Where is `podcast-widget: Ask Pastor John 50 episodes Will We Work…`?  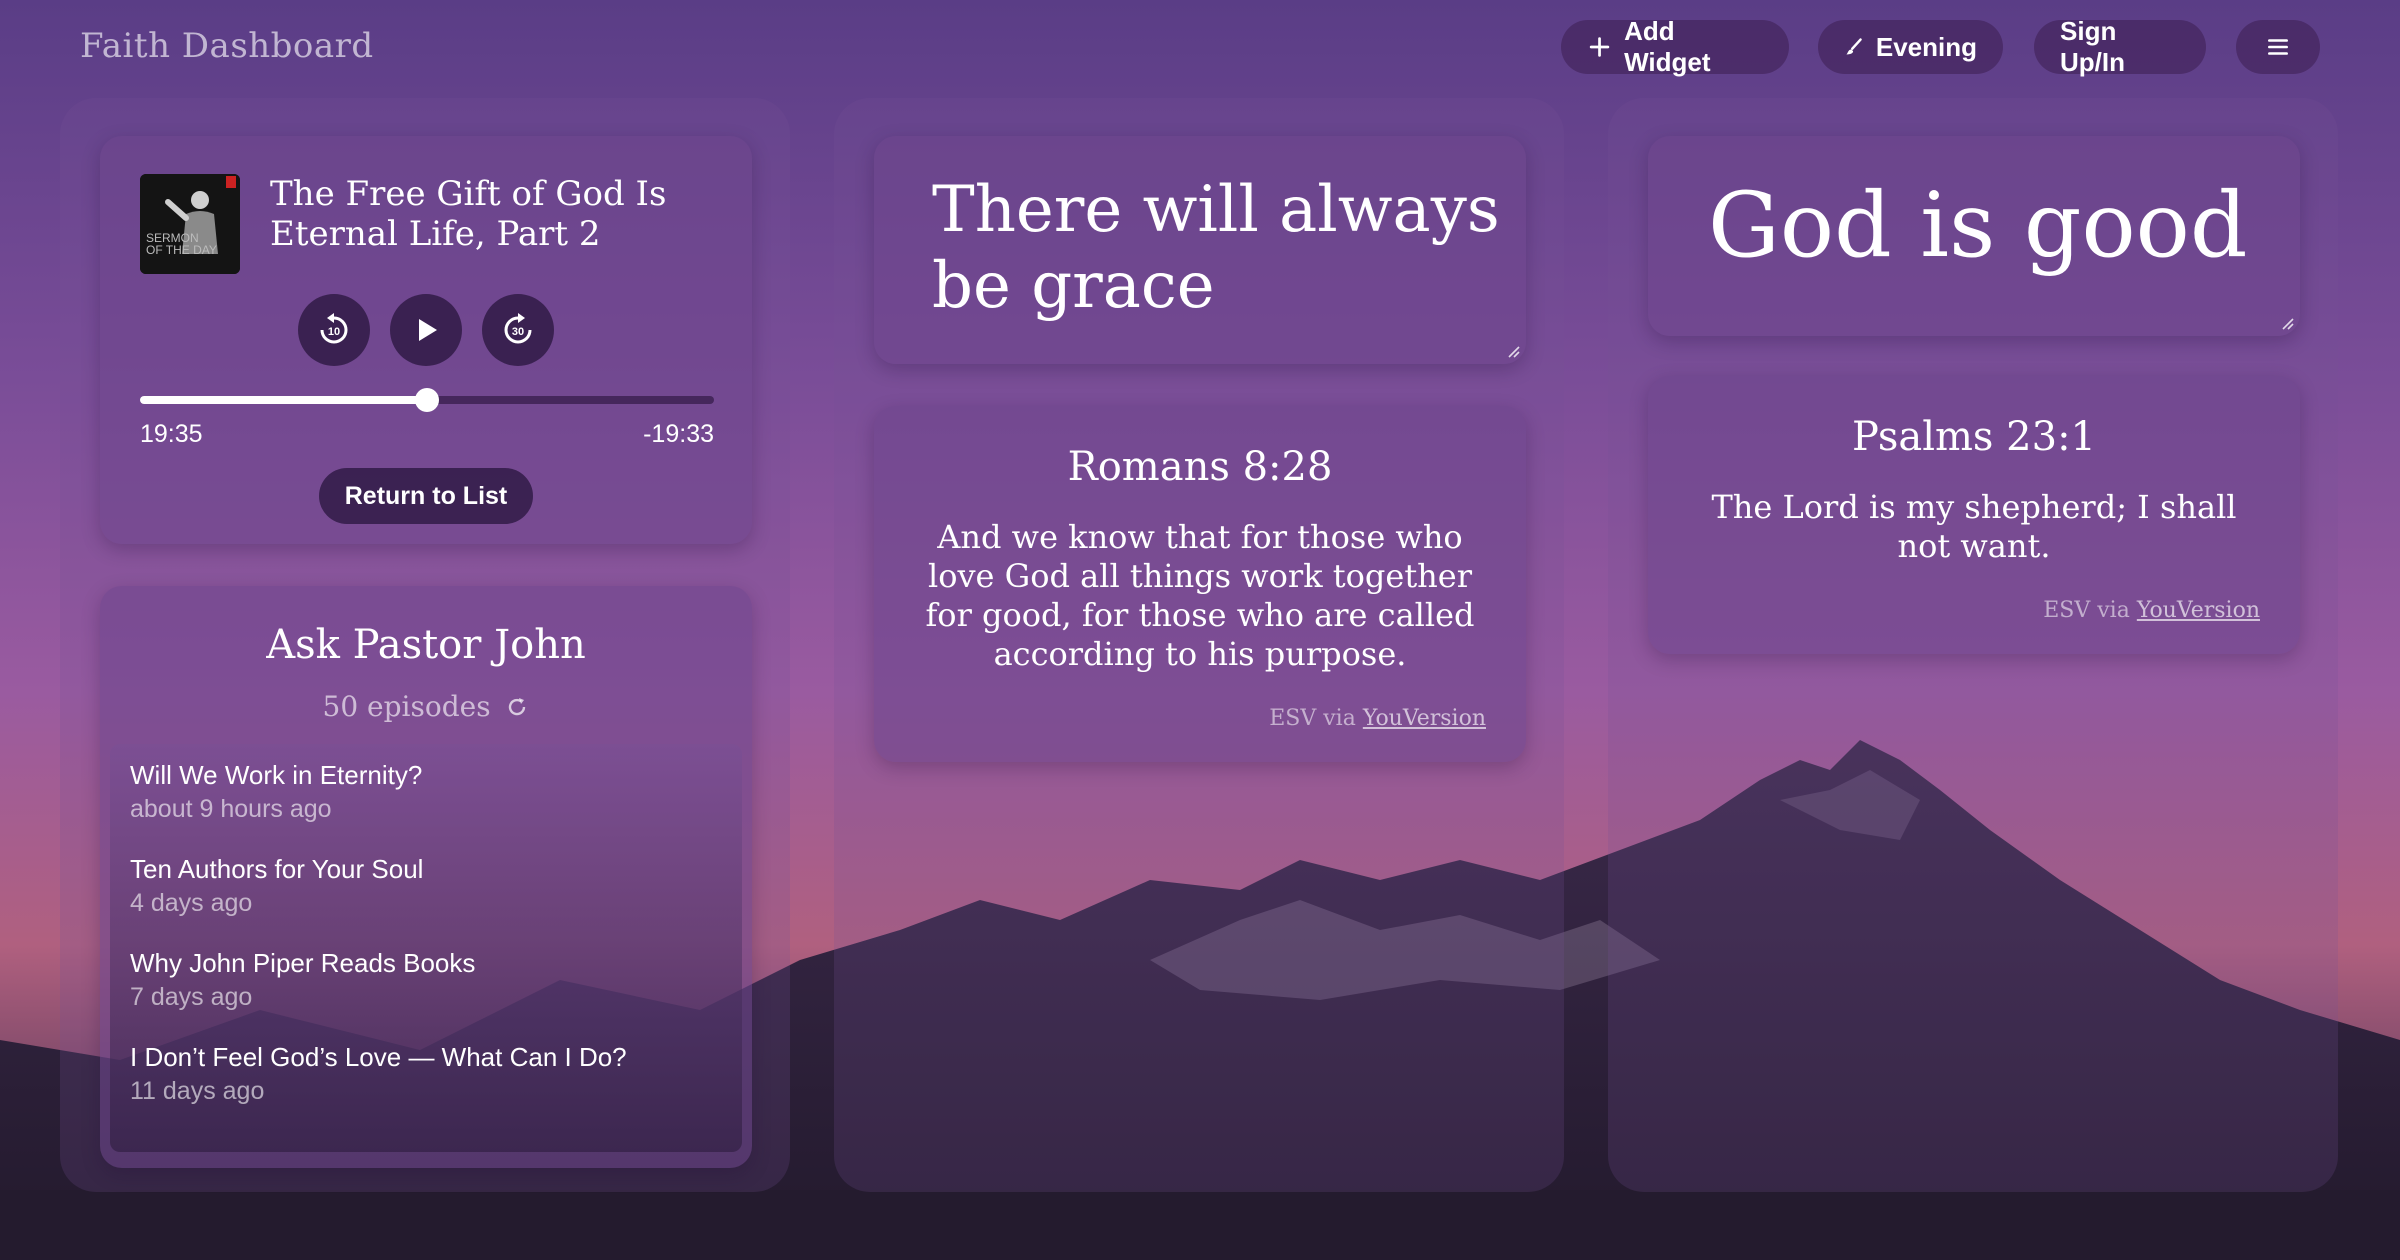
podcast-widget: Ask Pastor John 50 episodes Will We Work… is located at coordinates (426, 877).